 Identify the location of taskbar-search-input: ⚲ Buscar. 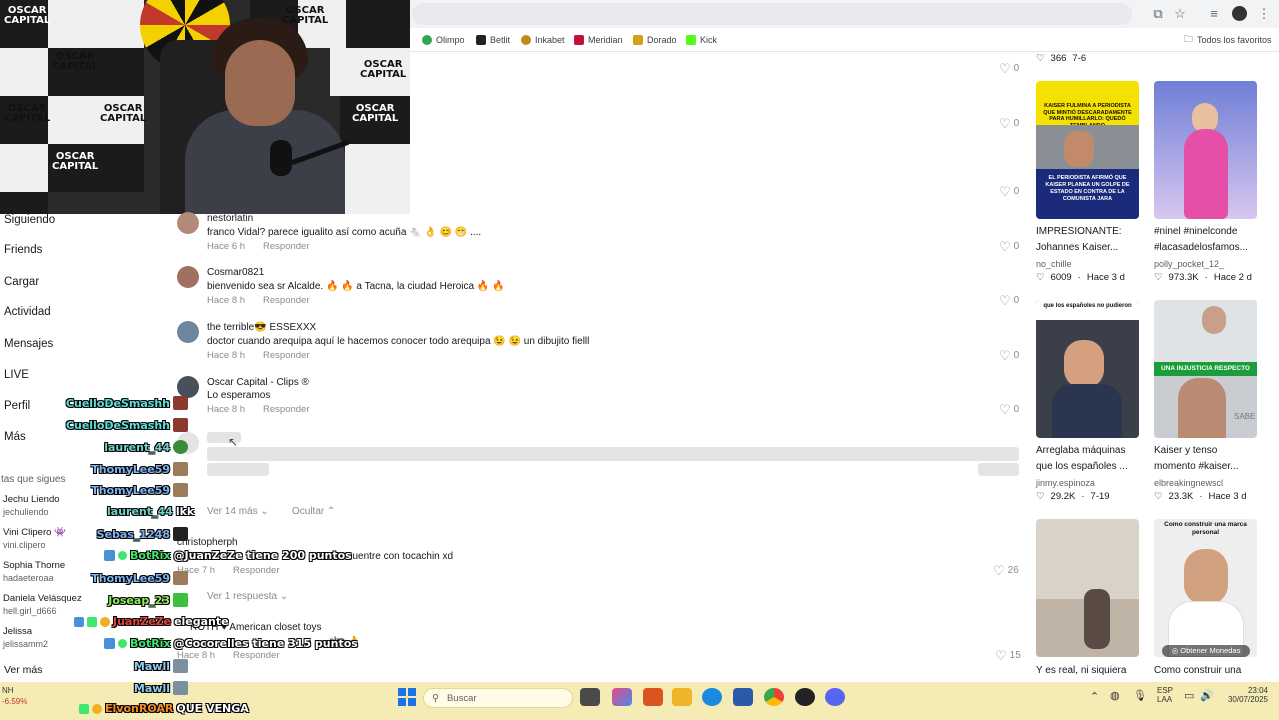
(498, 698).